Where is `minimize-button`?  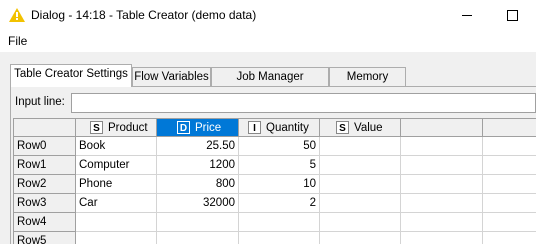
minimize-button is located at coordinates (467, 15).